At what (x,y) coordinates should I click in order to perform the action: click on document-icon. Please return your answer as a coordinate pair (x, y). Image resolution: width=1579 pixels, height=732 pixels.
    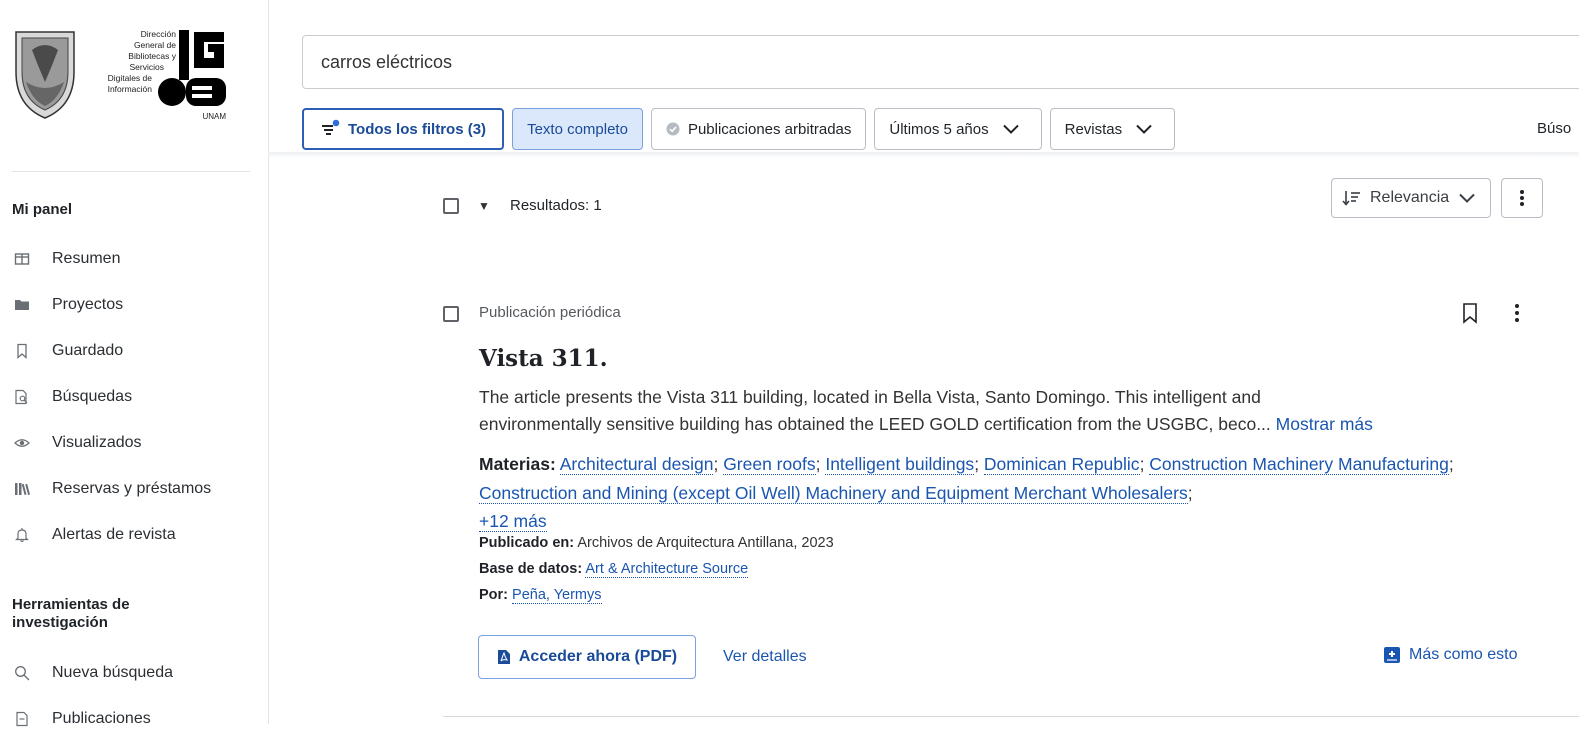
    Looking at the image, I should click on (22, 719).